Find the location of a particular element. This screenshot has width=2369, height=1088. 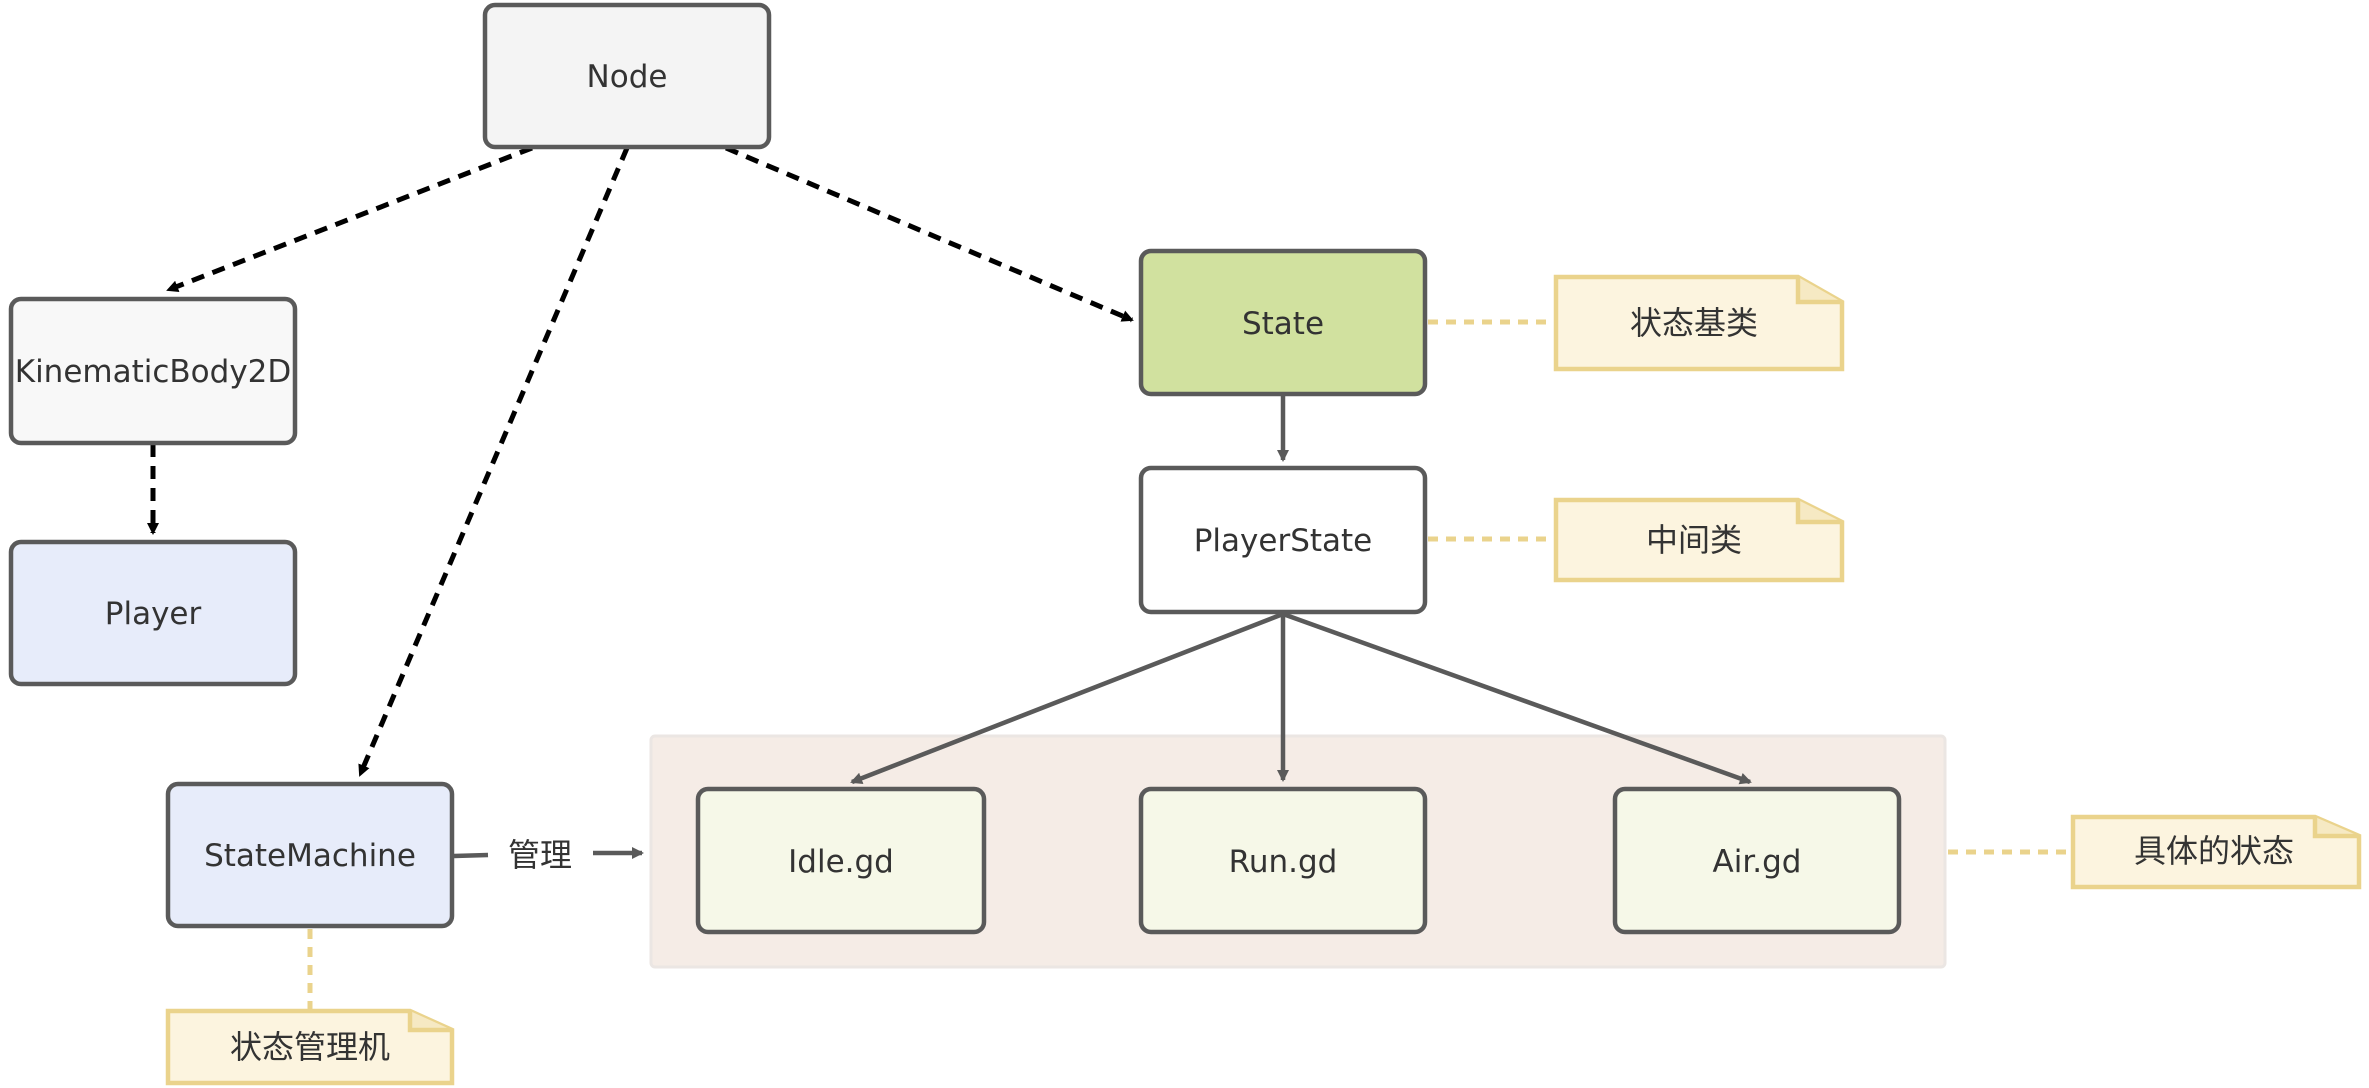

note-concrete-states: 具体的状态 is located at coordinates (2216, 852).